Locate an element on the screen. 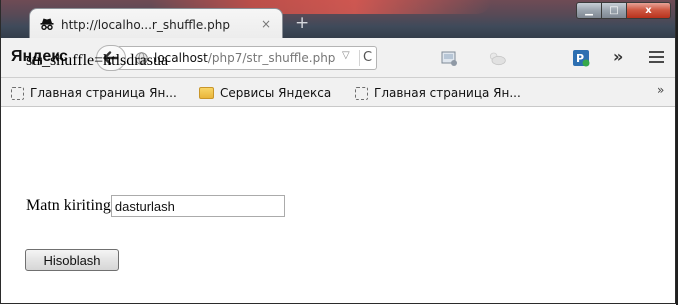 The height and width of the screenshot is (305, 678). toolbar-overflow-icon: » is located at coordinates (618, 56).